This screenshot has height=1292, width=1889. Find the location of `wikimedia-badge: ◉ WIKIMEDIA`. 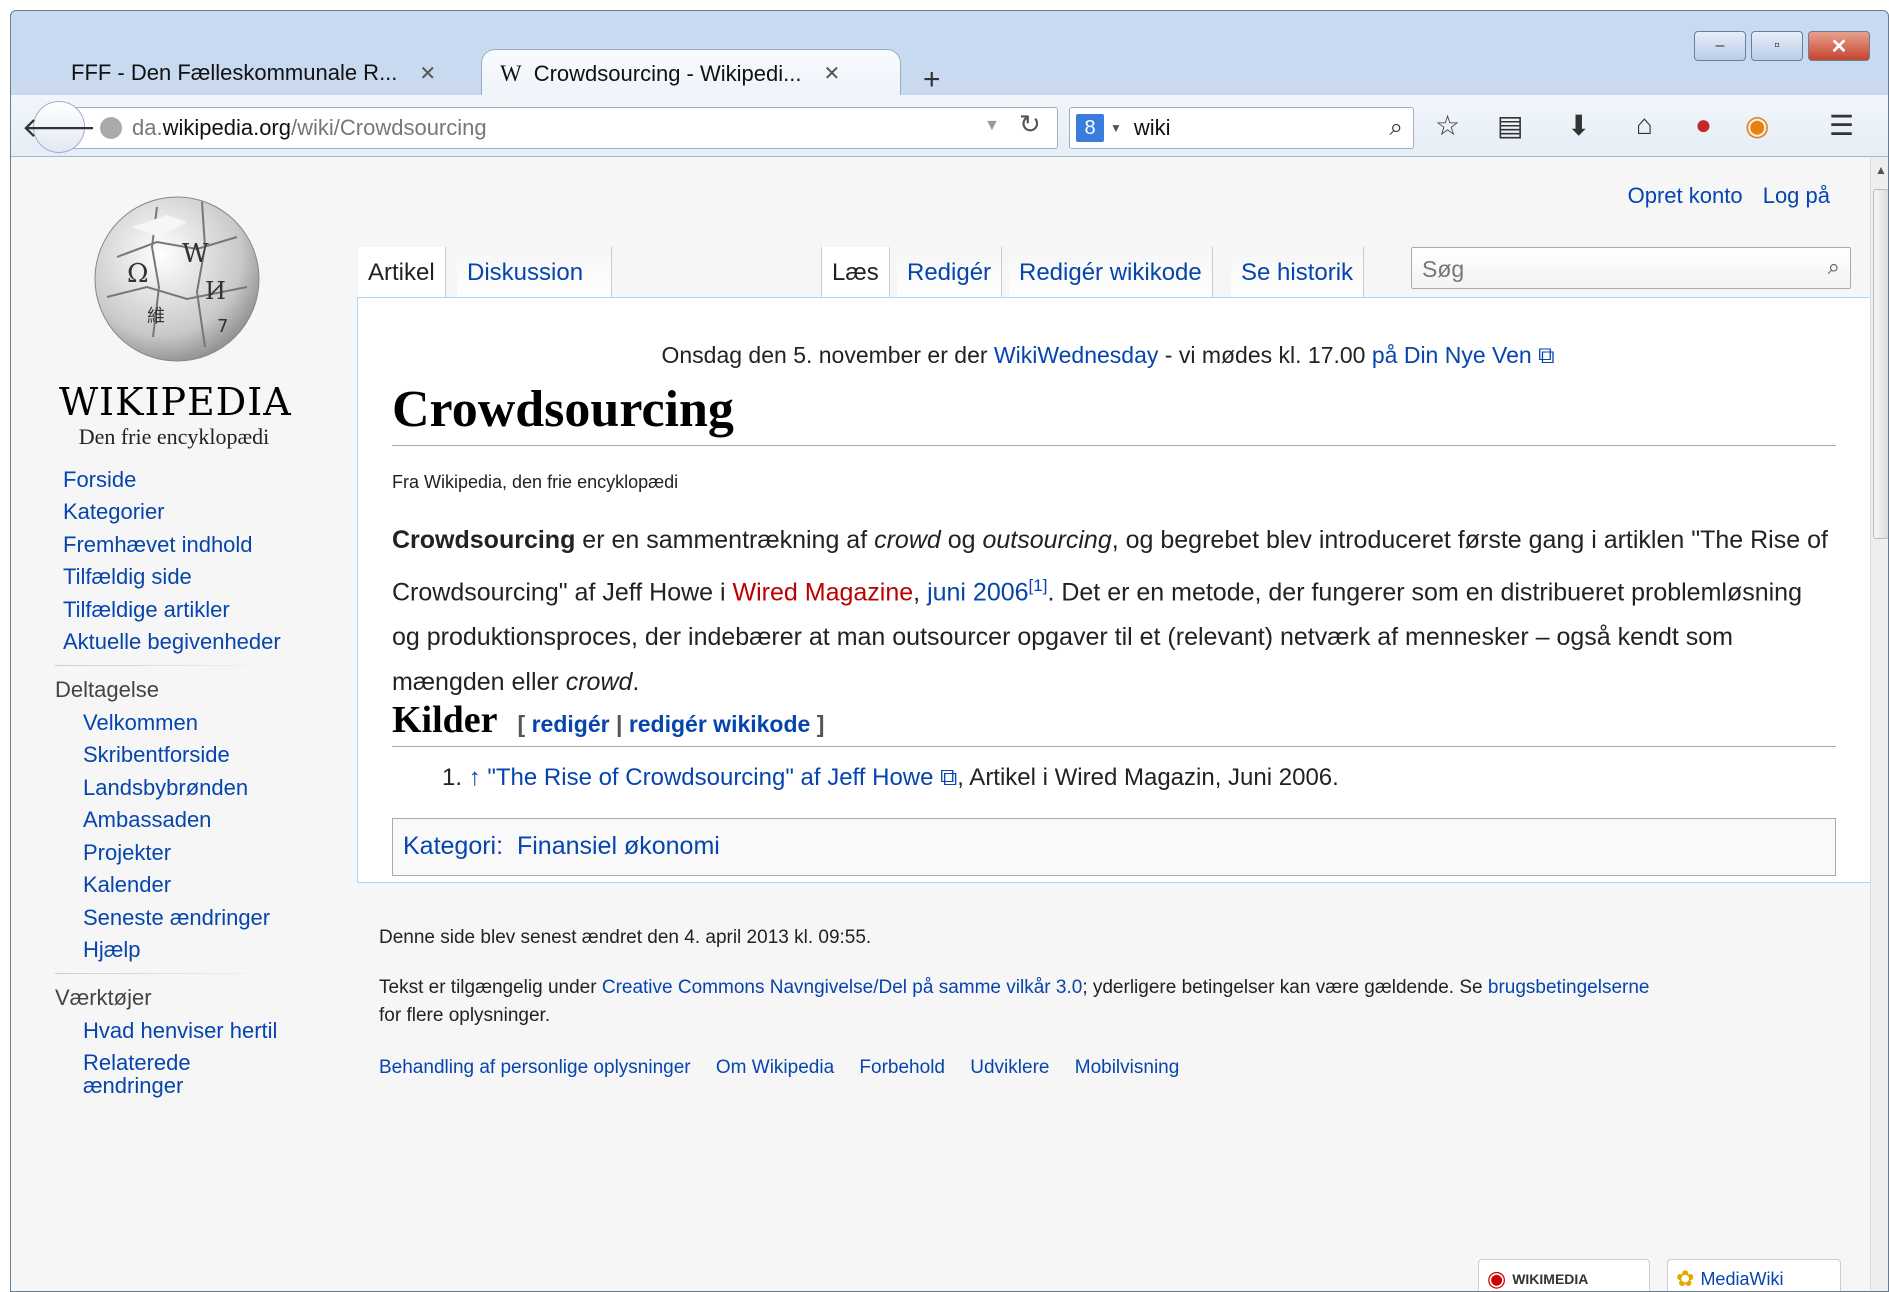

wikimedia-badge: ◉ WIKIMEDIA is located at coordinates (1564, 1275).